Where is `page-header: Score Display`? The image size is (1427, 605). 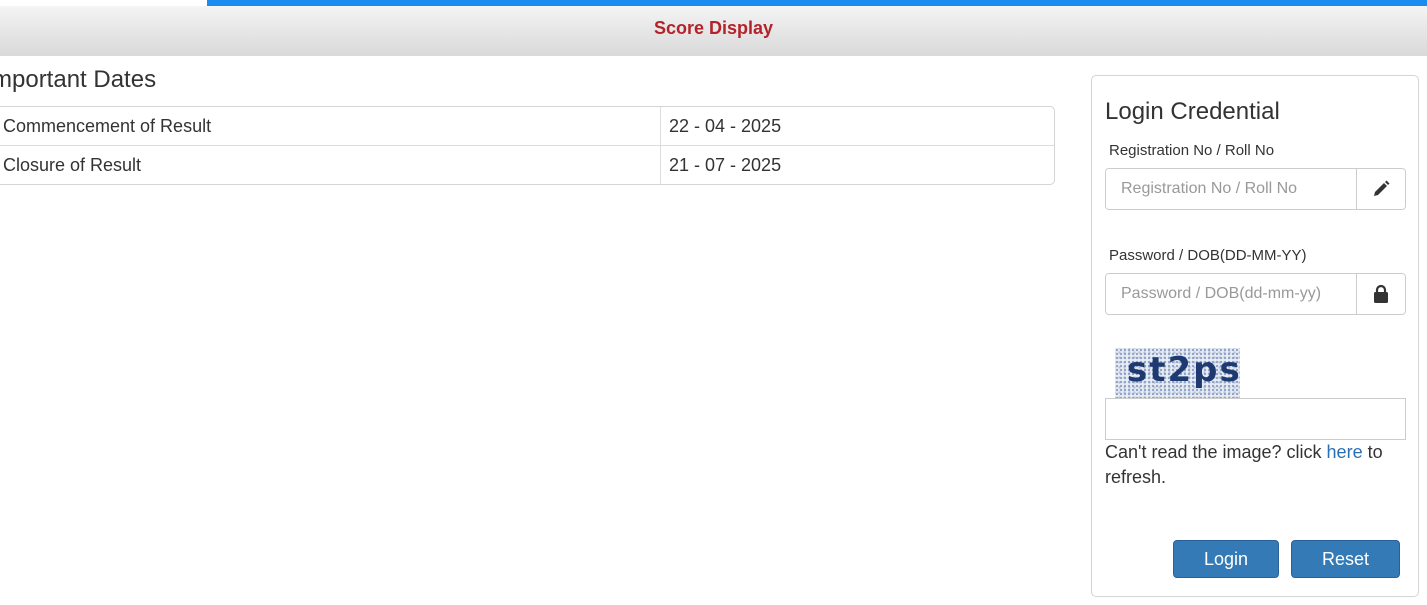 page-header: Score Display is located at coordinates (713, 31).